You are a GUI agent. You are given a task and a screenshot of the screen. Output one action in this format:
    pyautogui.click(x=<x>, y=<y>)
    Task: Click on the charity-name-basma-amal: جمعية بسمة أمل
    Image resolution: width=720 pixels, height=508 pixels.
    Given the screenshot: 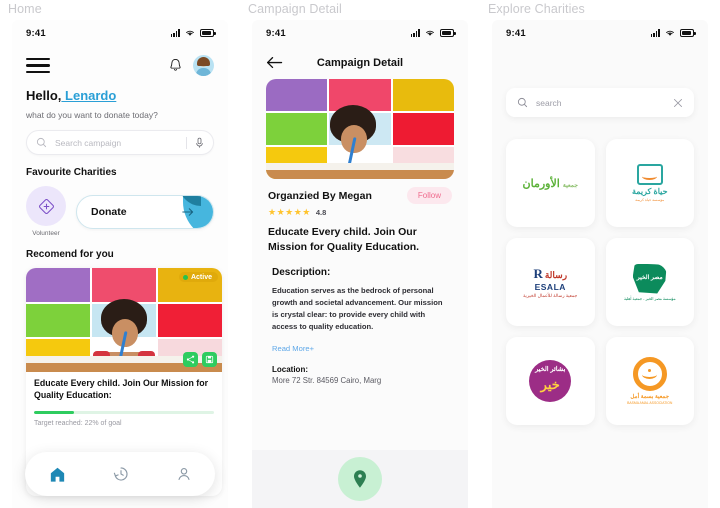 What is the action you would take?
    pyautogui.click(x=650, y=397)
    